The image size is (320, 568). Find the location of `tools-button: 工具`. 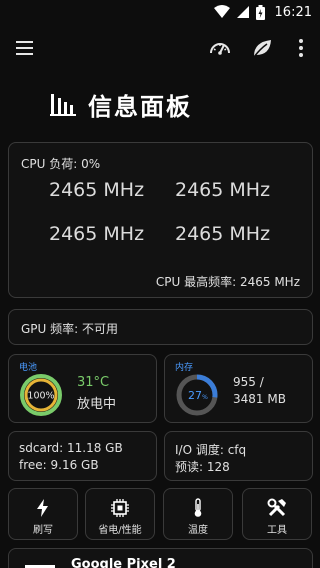

tools-button: 工具 is located at coordinates (277, 514).